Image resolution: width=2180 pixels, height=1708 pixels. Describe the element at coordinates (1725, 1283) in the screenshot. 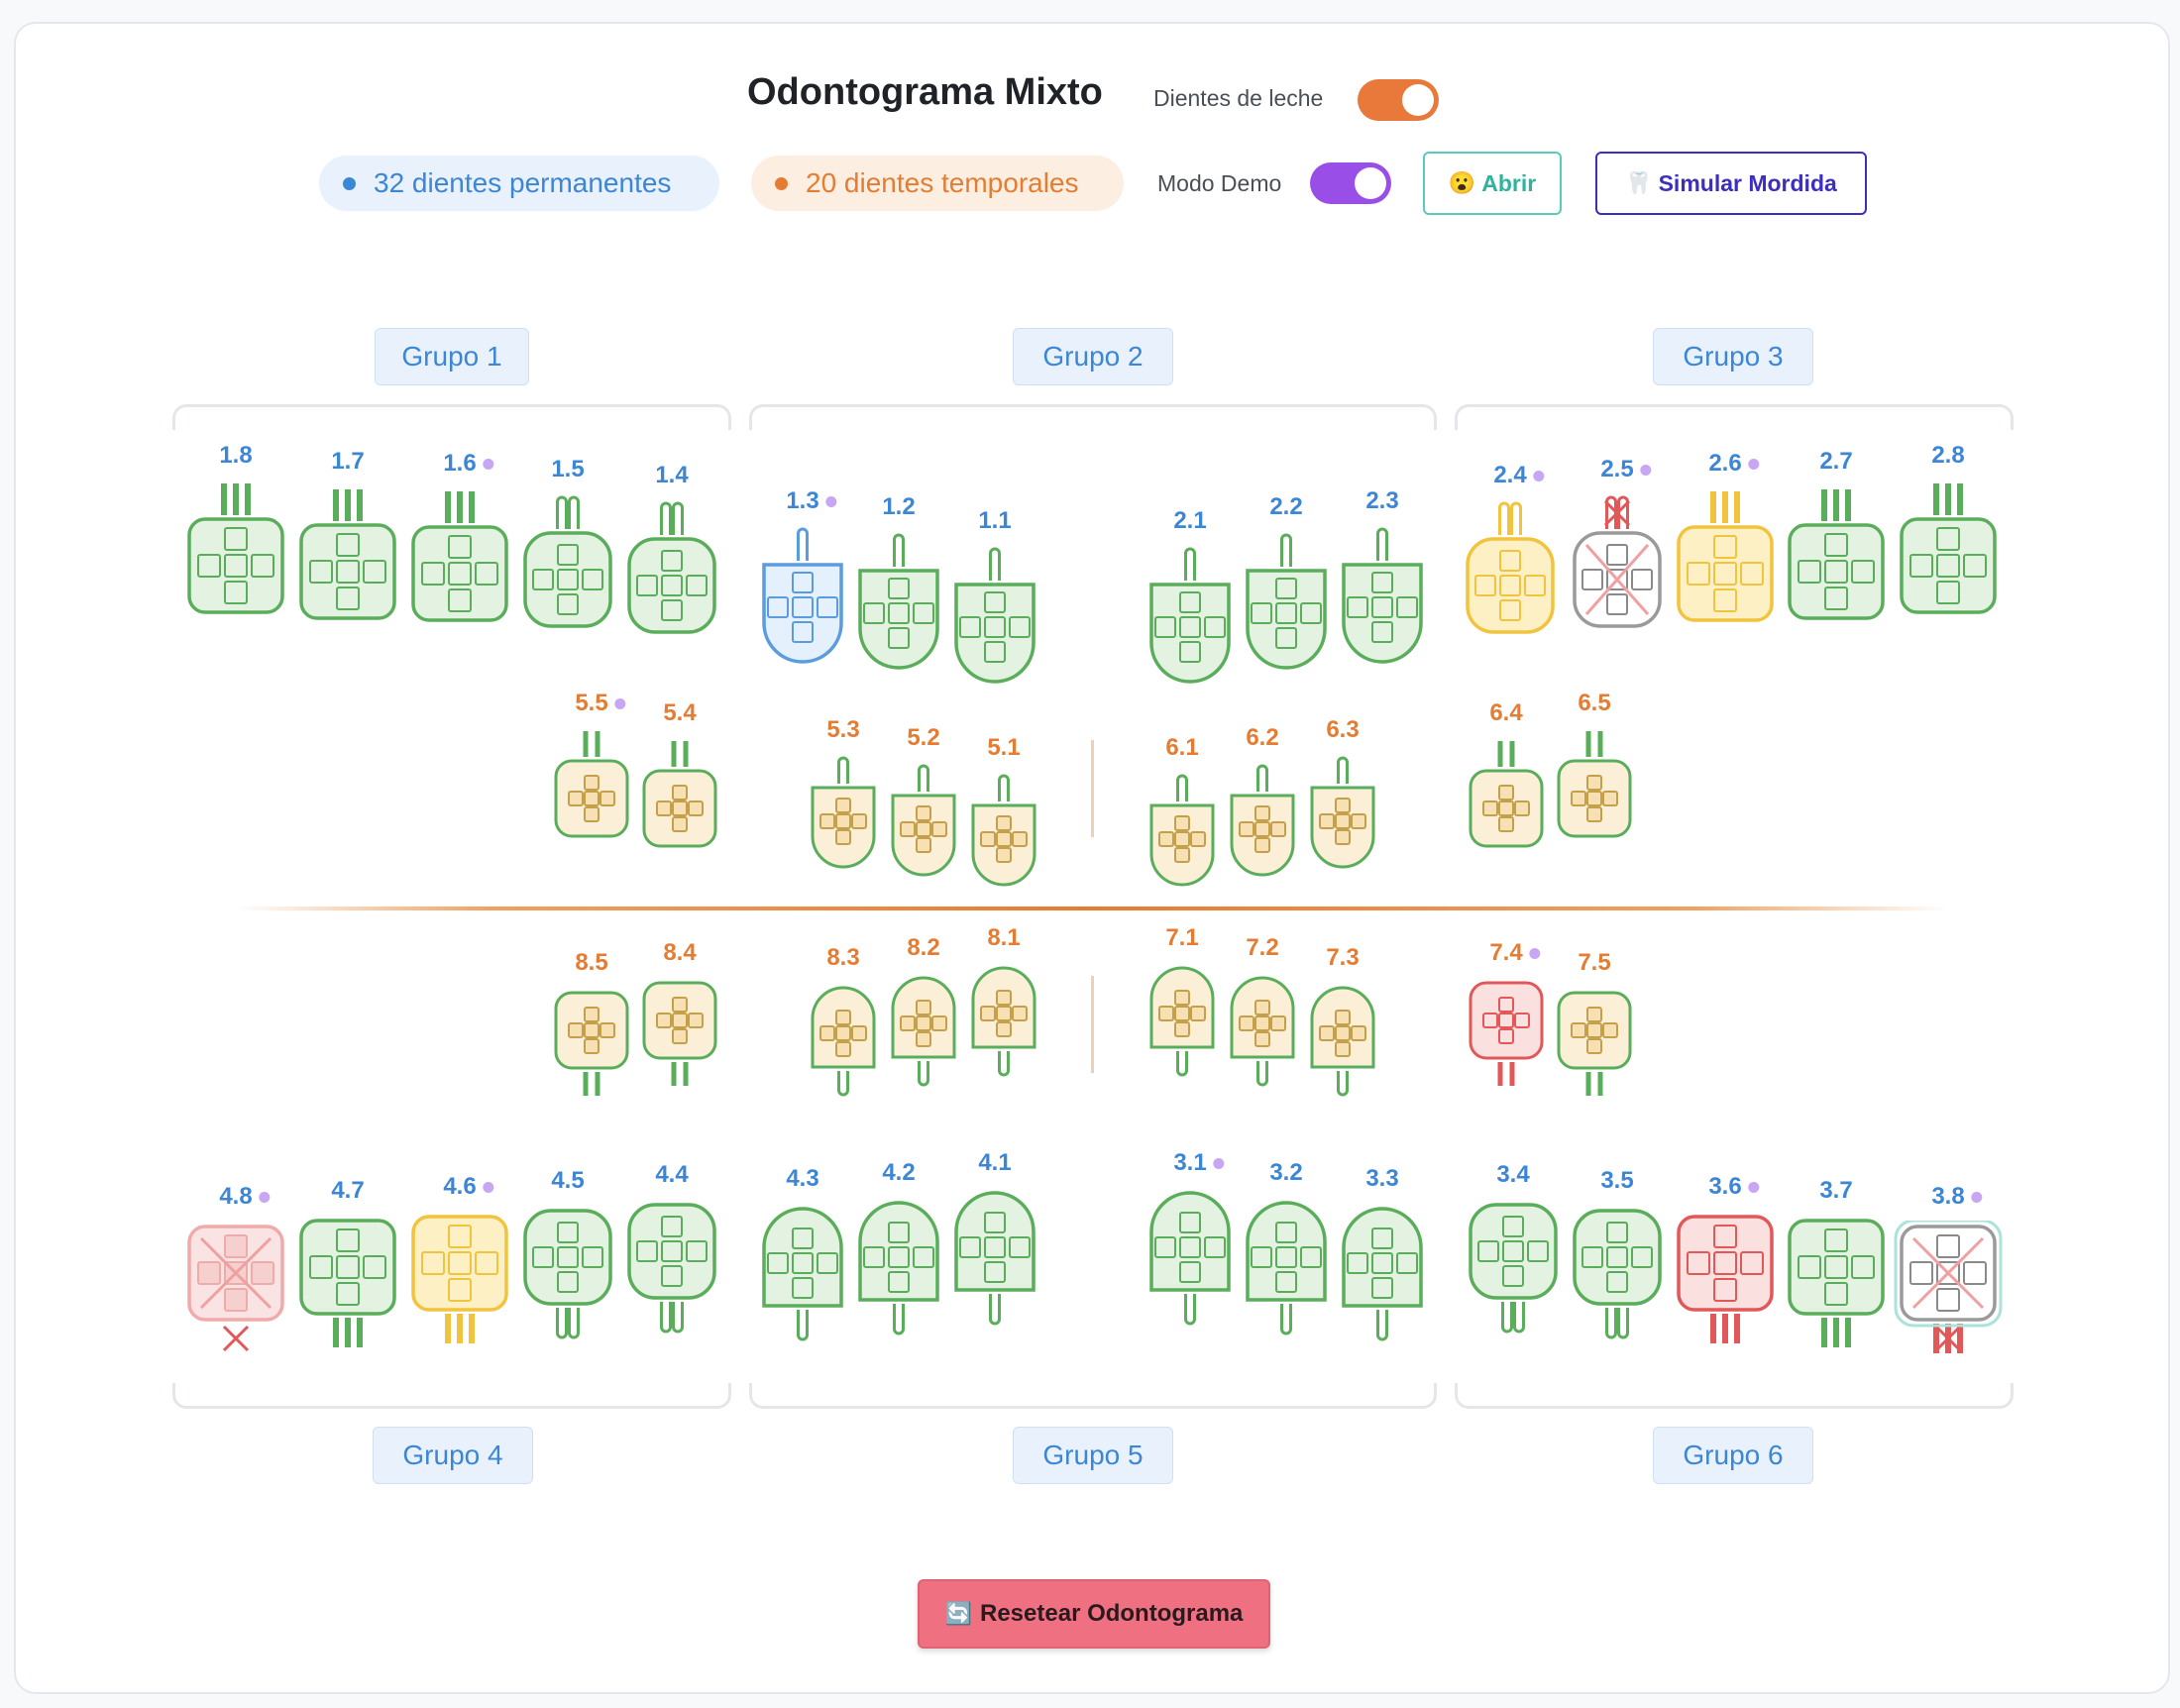

I see `tooth-3.6` at that location.